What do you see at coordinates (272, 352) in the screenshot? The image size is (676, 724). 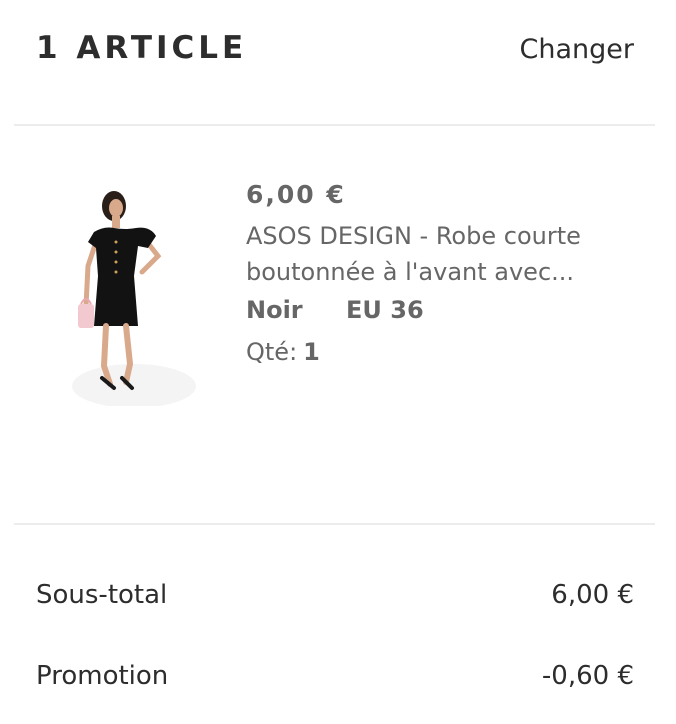 I see `qty-label: Qté:` at bounding box center [272, 352].